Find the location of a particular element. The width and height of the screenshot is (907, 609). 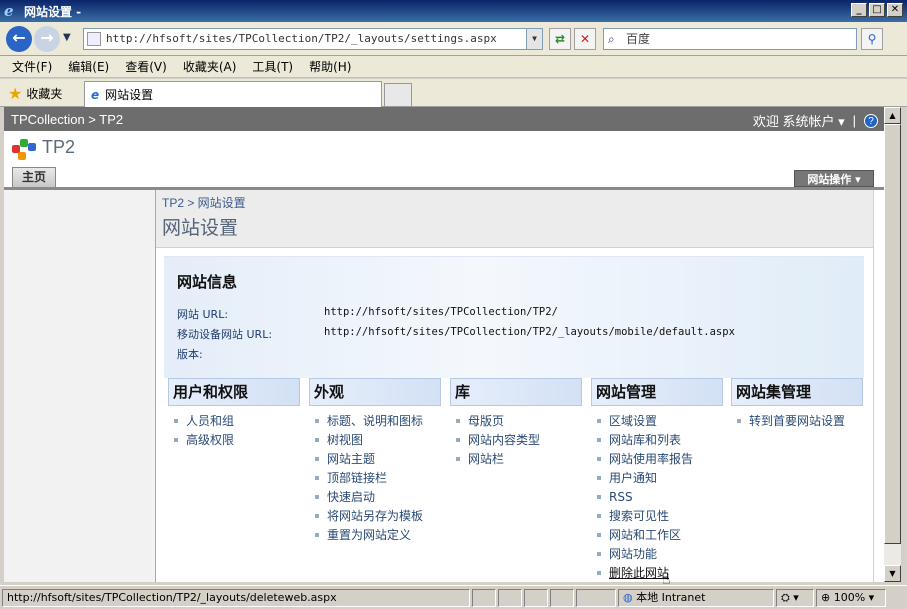

history-dropdown-icon: ▼ is located at coordinates (67, 37).